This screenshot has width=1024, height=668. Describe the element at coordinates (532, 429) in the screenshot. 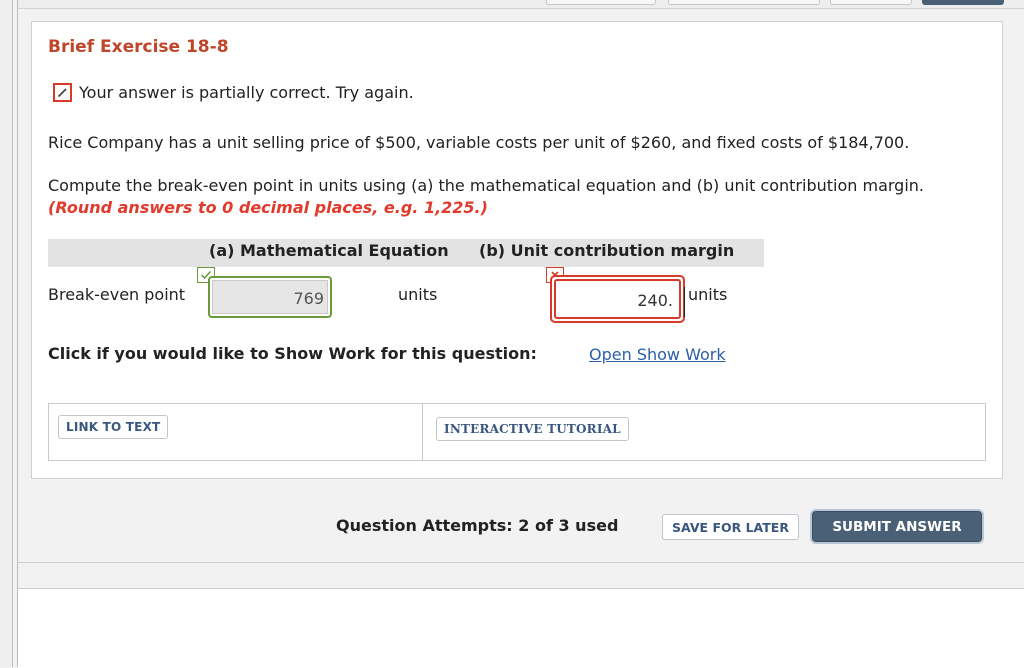

I see `interactive-tutorial-button: INTERACTIVE TUTORIAL` at that location.